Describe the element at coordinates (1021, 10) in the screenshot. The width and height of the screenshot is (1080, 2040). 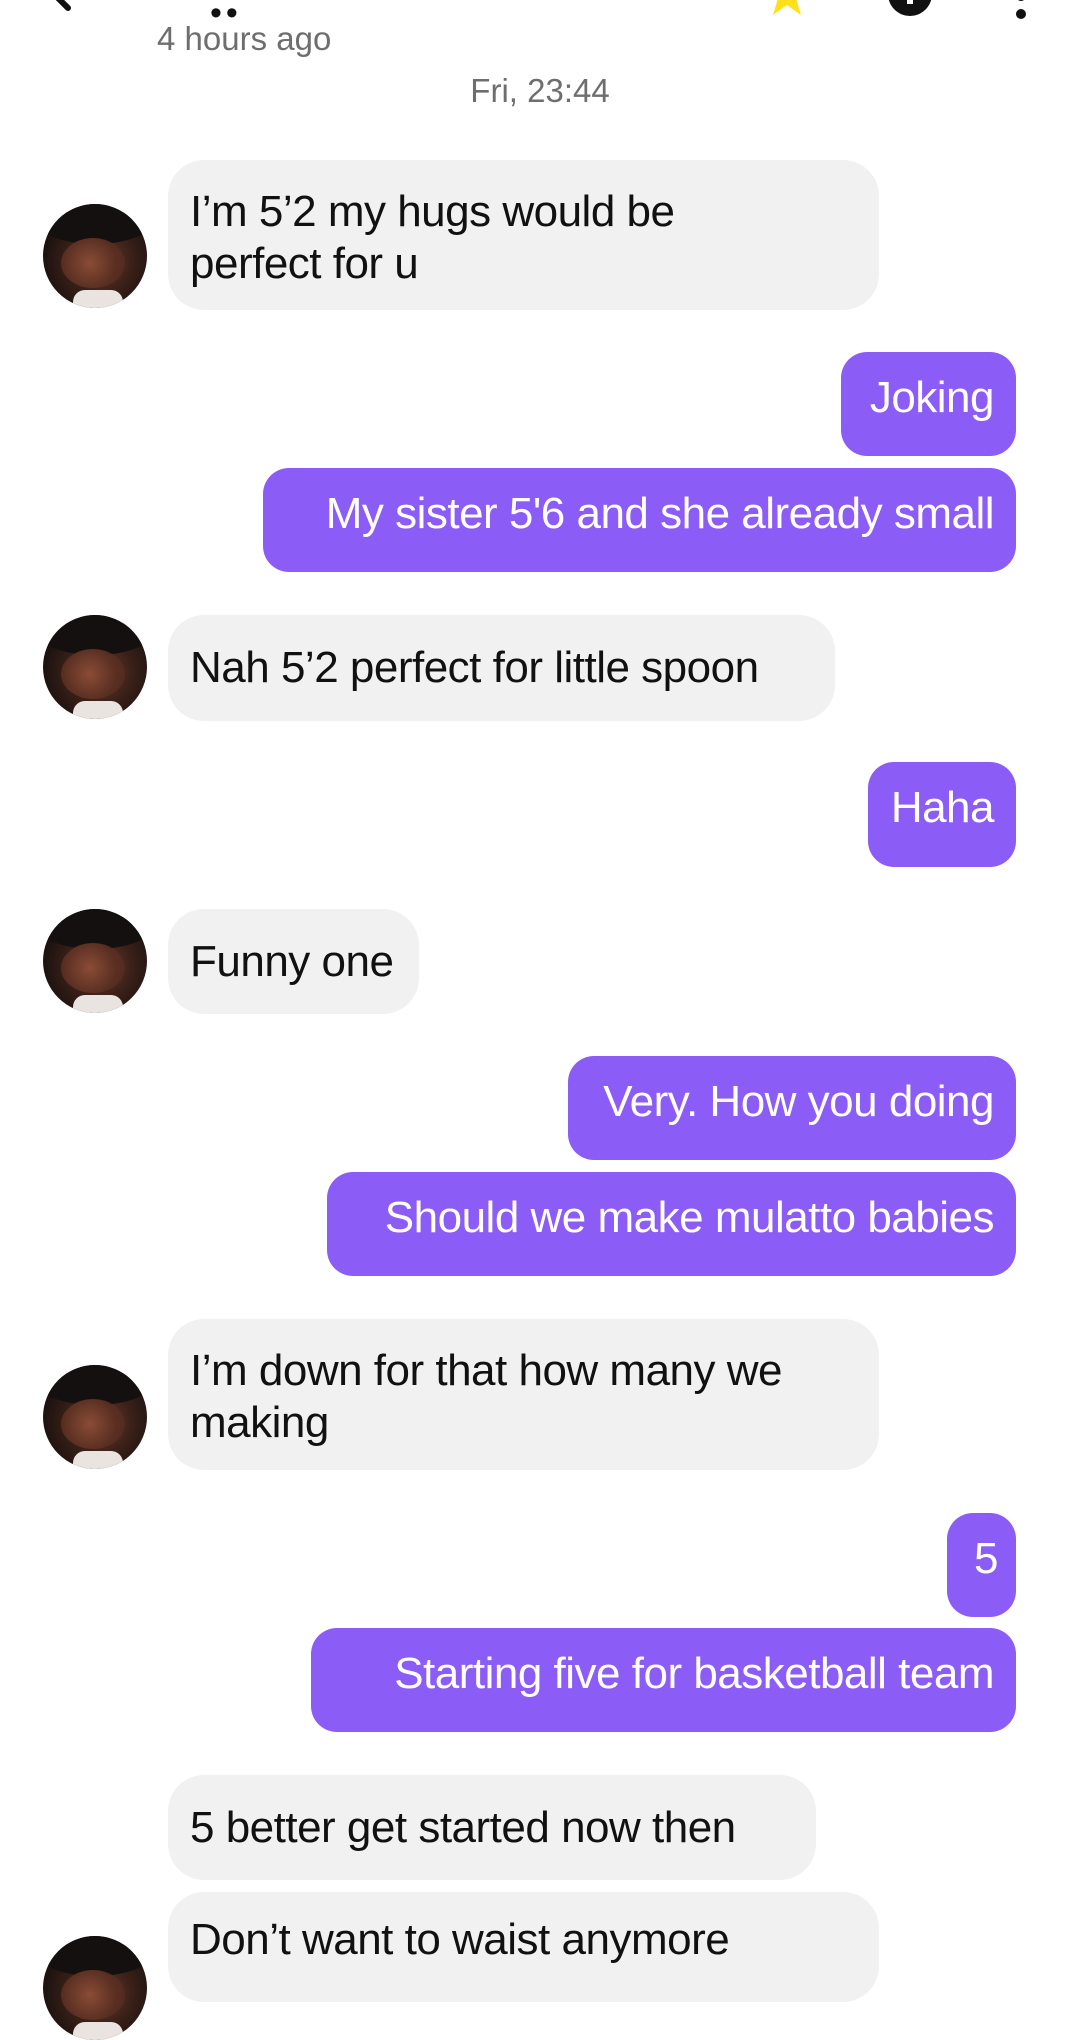
I see `more-options-icon` at that location.